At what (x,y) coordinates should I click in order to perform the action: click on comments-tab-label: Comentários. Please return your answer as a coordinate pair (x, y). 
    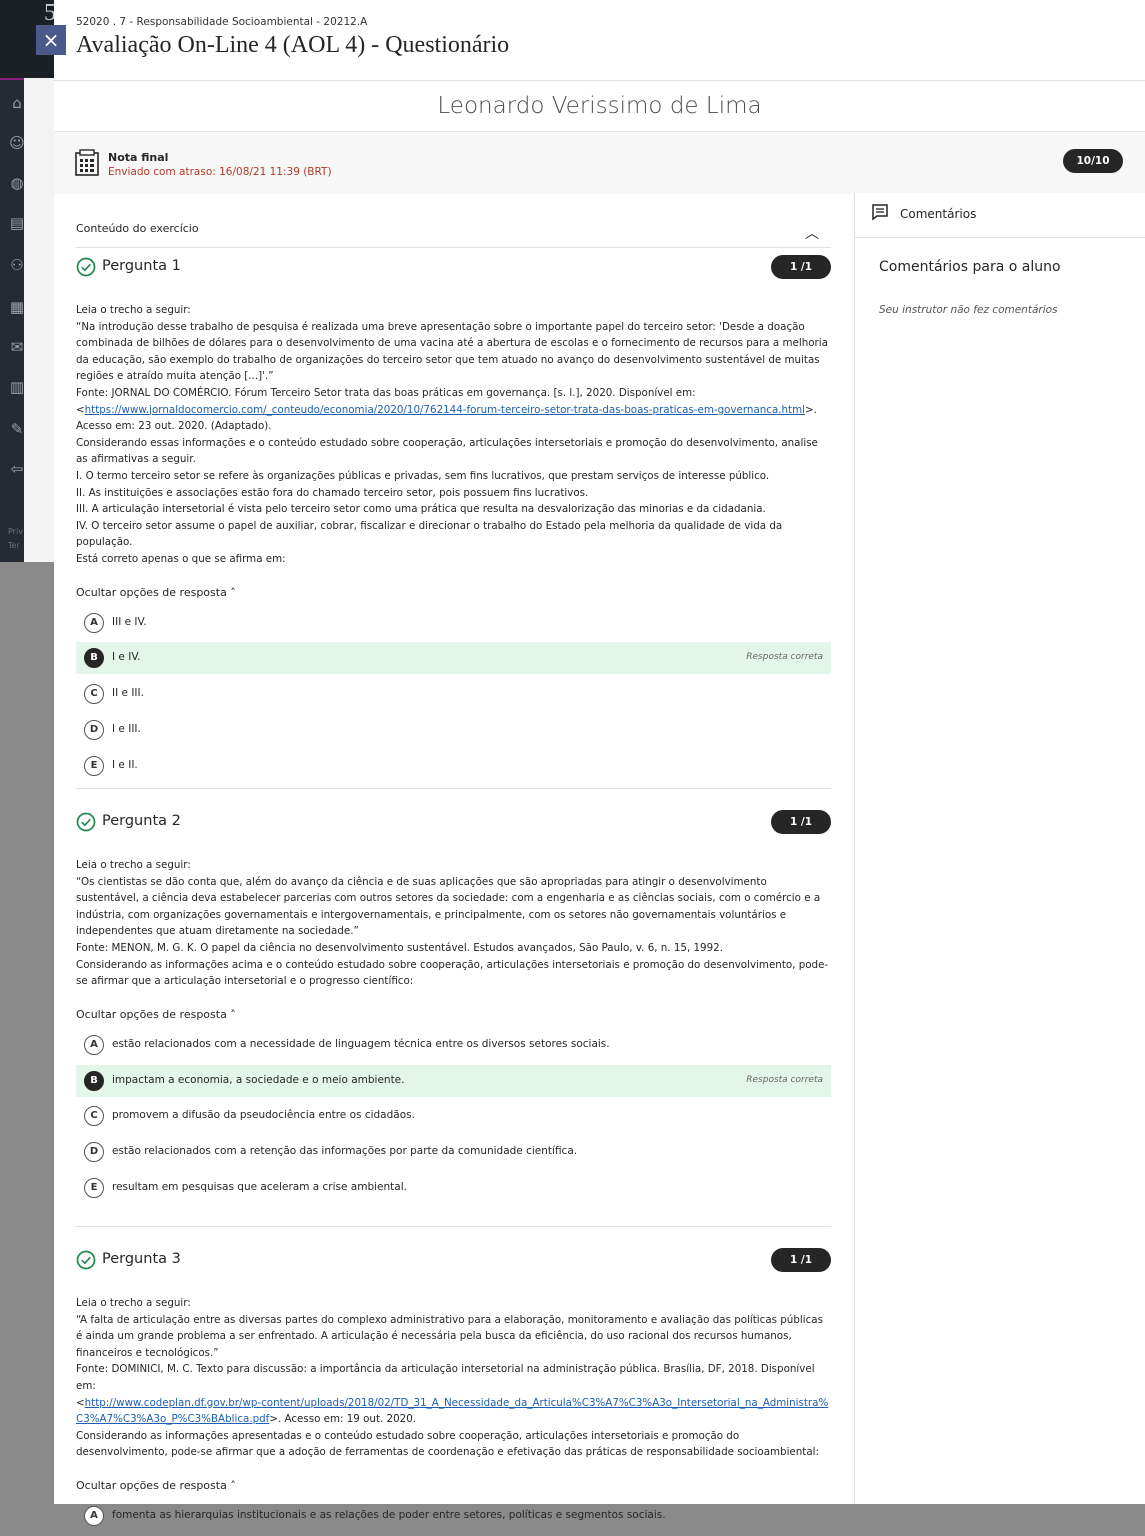
    Looking at the image, I should click on (938, 214).